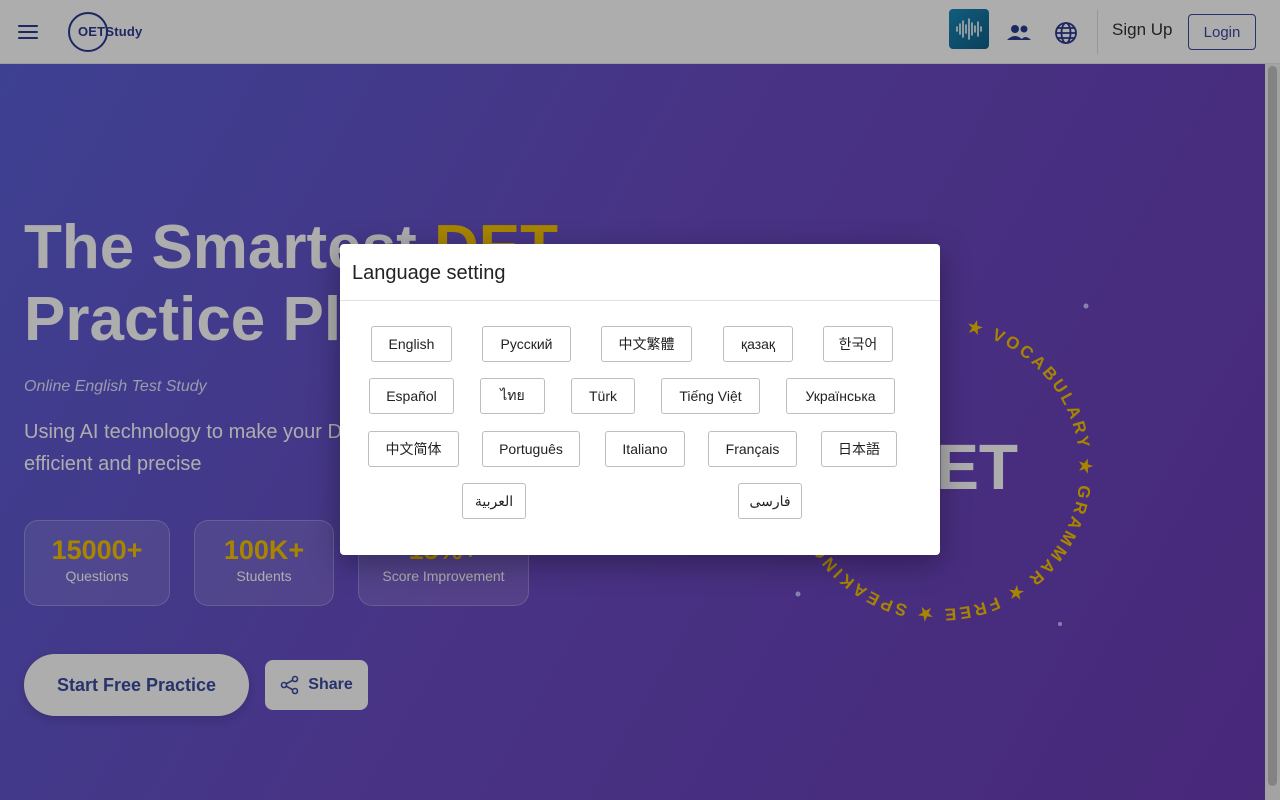  Describe the element at coordinates (758, 344) in the screenshot. I see `language-option-kazakh: қазақ` at that location.